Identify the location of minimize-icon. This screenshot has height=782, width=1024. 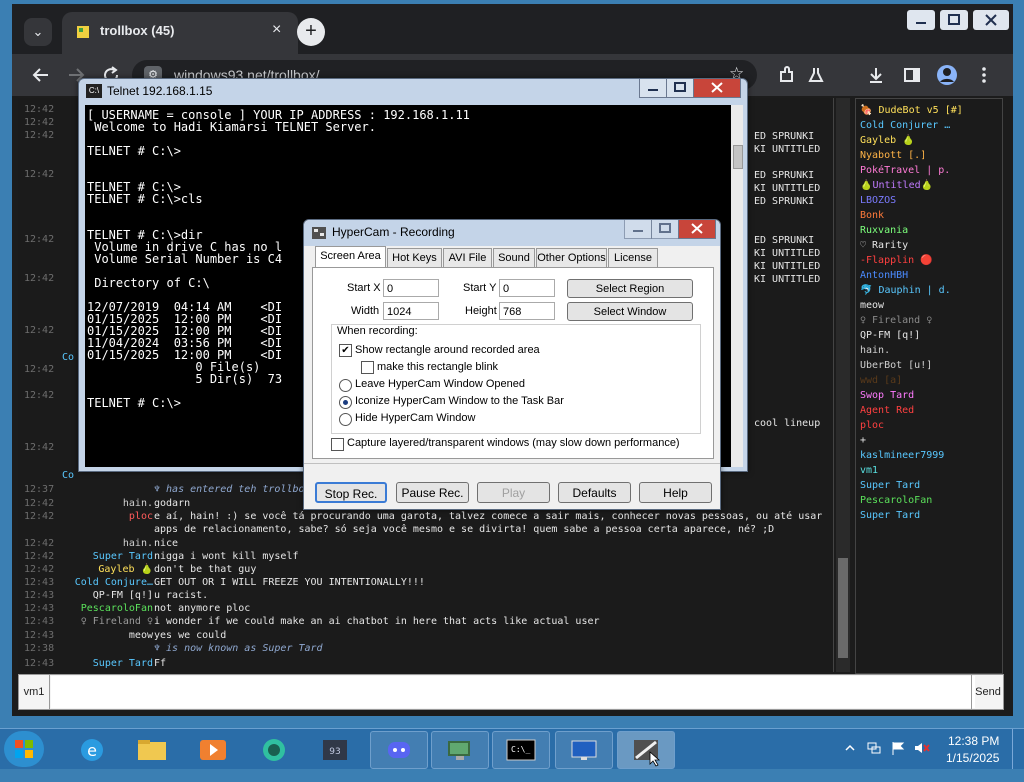
(921, 20).